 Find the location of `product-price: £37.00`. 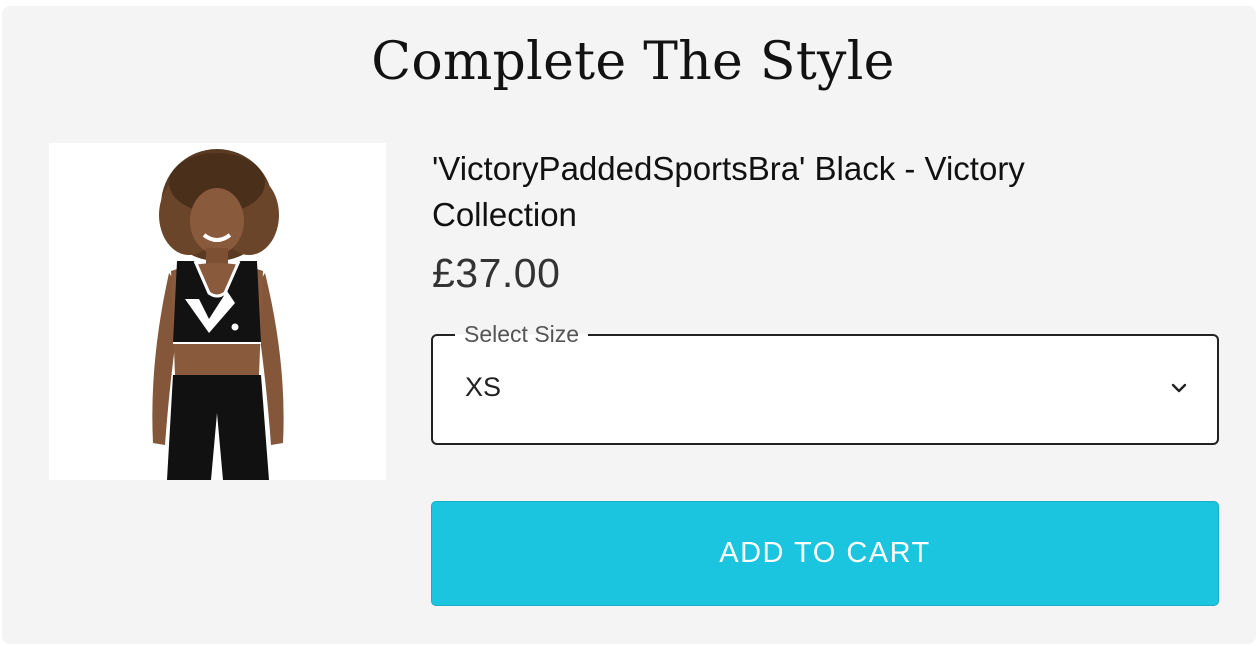

product-price: £37.00 is located at coordinates (496, 273).